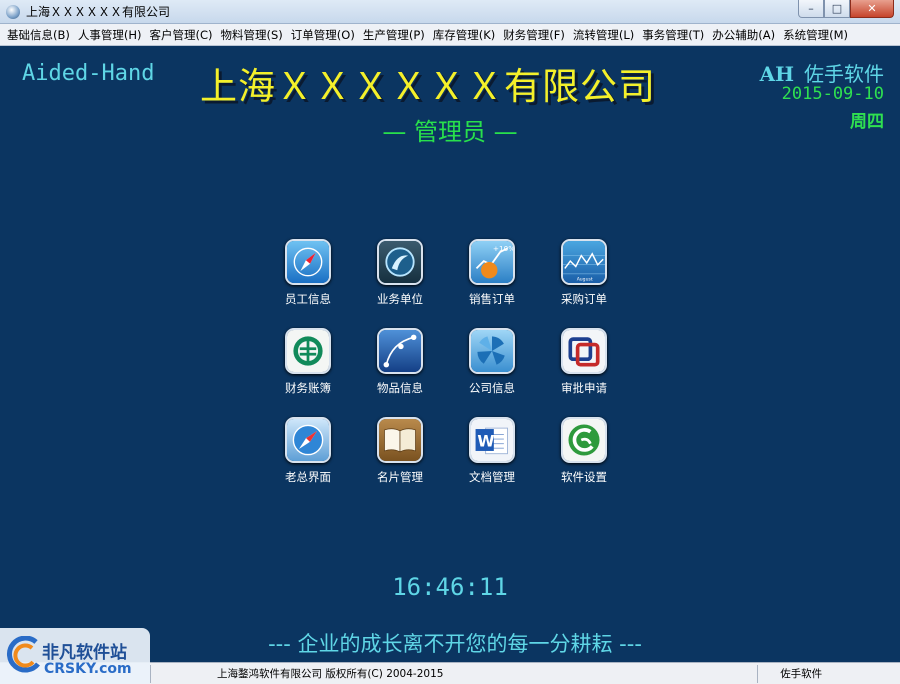 This screenshot has height=684, width=900. I want to click on module-label: 采购订单, so click(584, 299).